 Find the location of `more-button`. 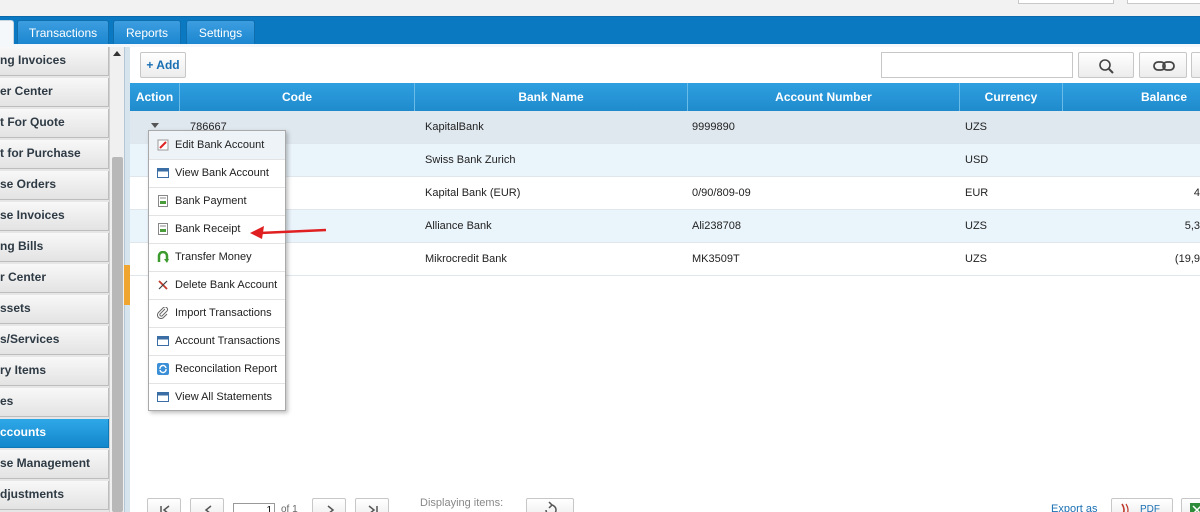

more-button is located at coordinates (1195, 65).